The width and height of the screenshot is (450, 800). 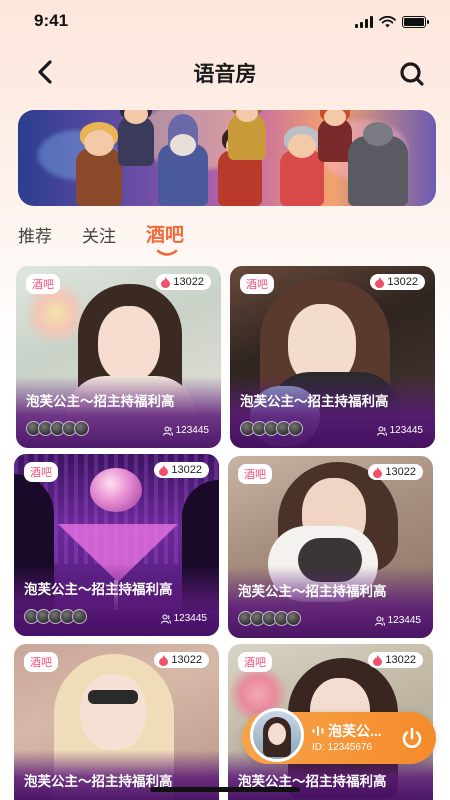 I want to click on search-button, so click(x=412, y=74).